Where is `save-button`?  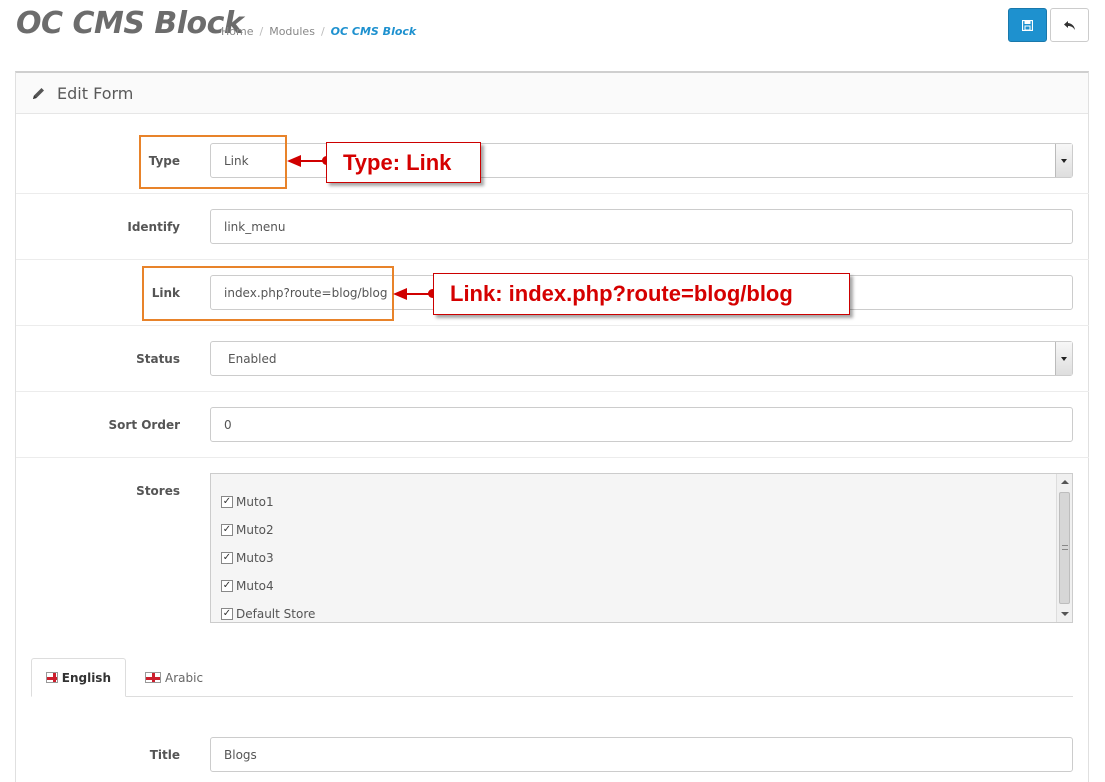 save-button is located at coordinates (1027, 25).